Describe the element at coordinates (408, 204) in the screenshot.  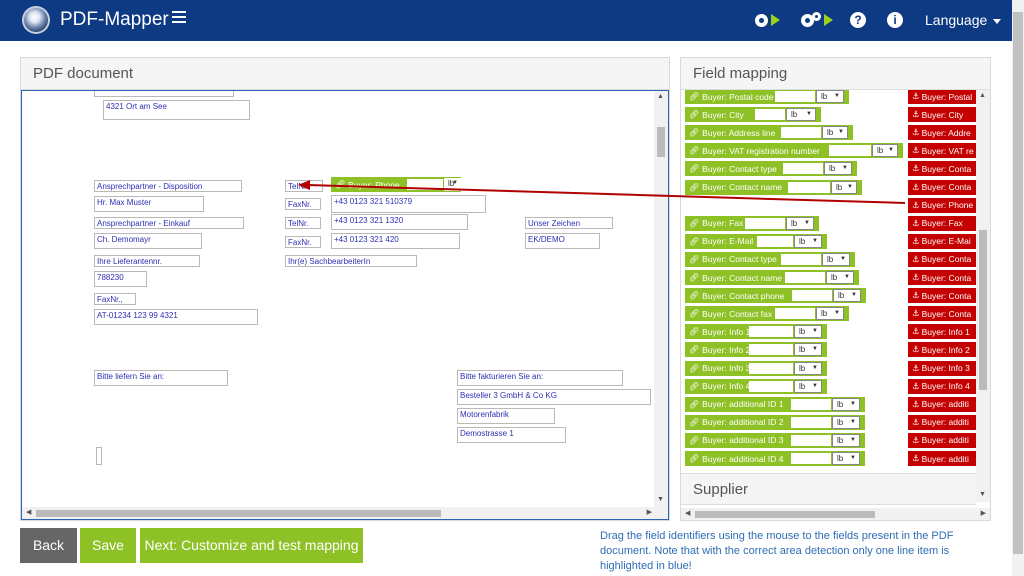
I see `pdf-text-box: +43 0123 321 510379` at that location.